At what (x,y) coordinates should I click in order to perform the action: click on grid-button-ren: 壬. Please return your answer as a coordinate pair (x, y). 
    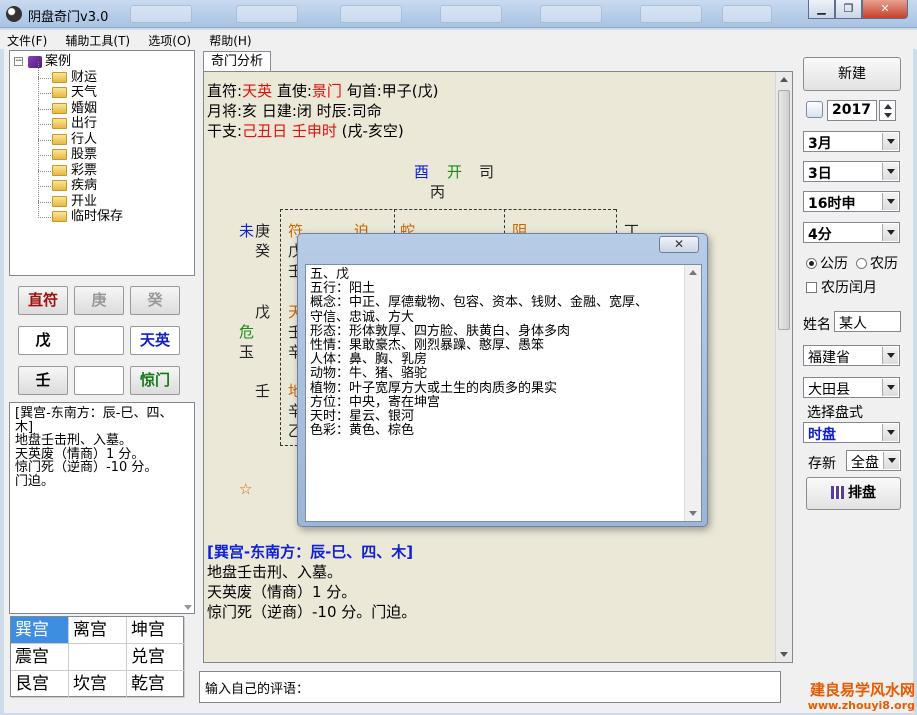
    Looking at the image, I should click on (43, 380).